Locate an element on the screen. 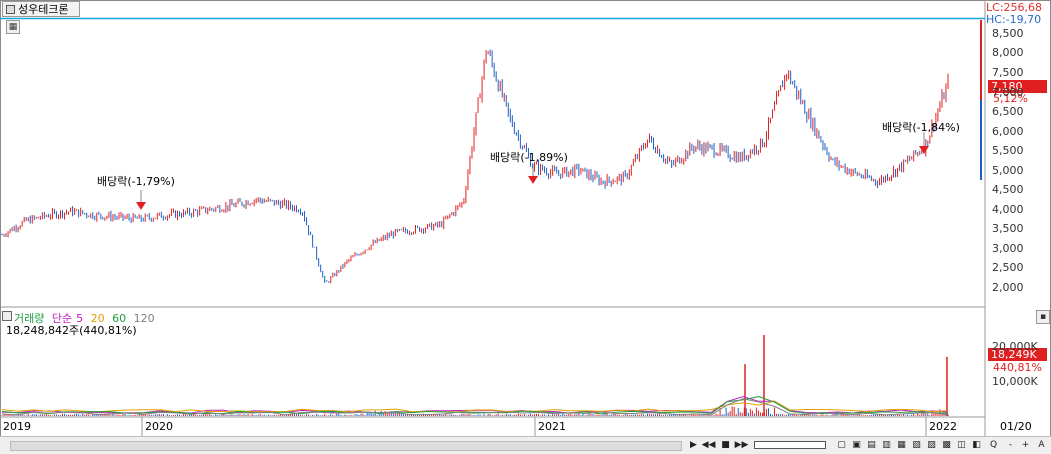  zoom-slider is located at coordinates (790, 445).